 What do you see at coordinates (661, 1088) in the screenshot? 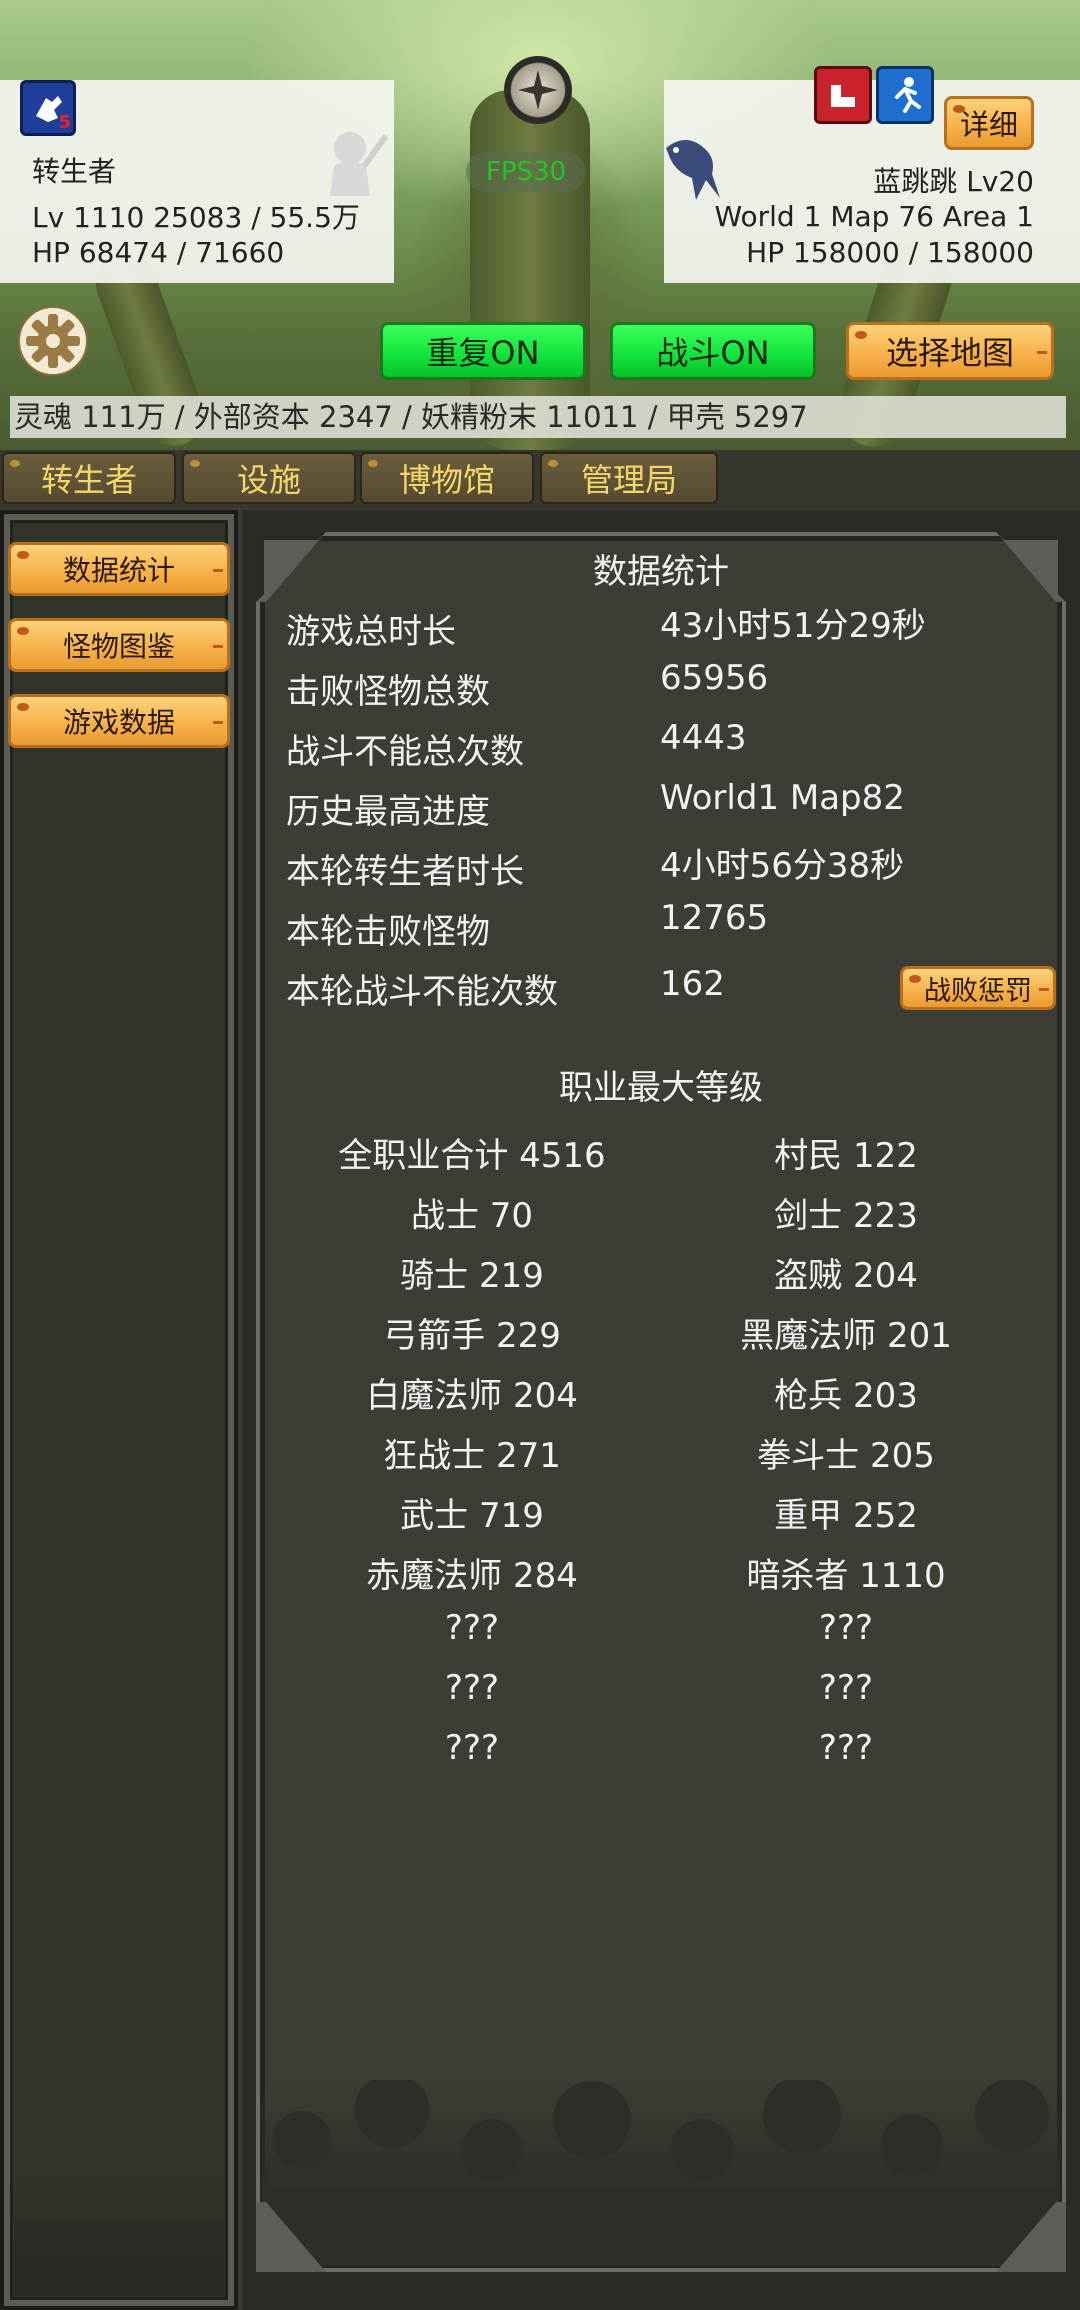
I see `job-levels-title: 职业最大等级` at bounding box center [661, 1088].